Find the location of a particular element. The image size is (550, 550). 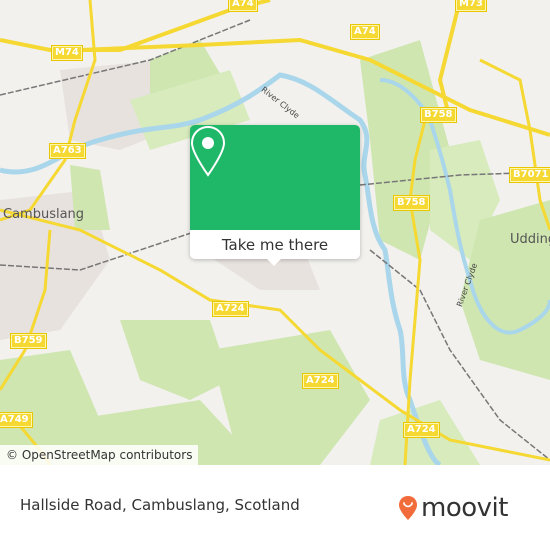

moovit-pin-smile-icon is located at coordinates (408, 508).